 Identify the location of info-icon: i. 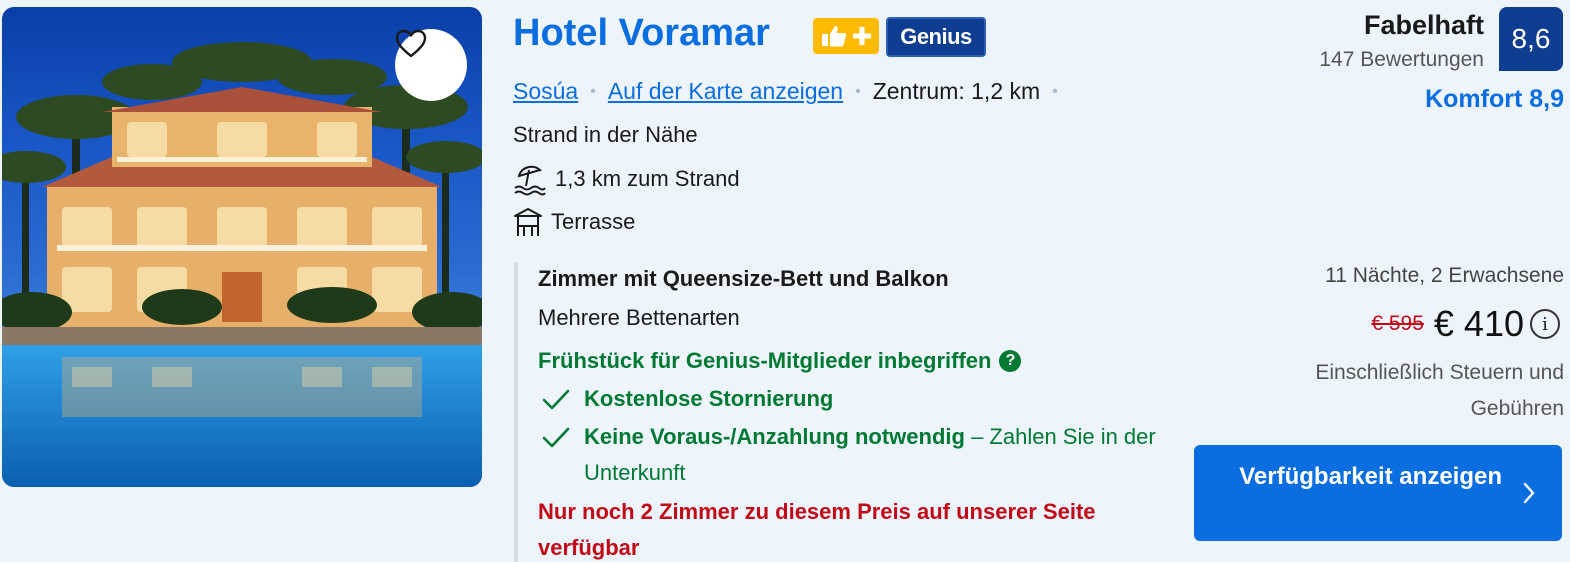
(1545, 324).